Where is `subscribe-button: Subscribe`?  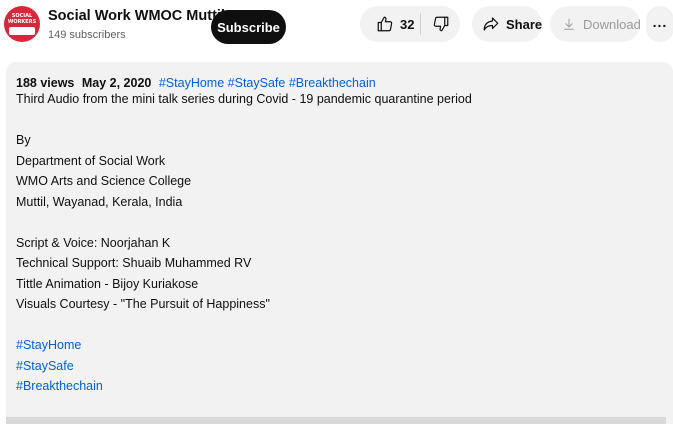
subscribe-button: Subscribe is located at coordinates (248, 27).